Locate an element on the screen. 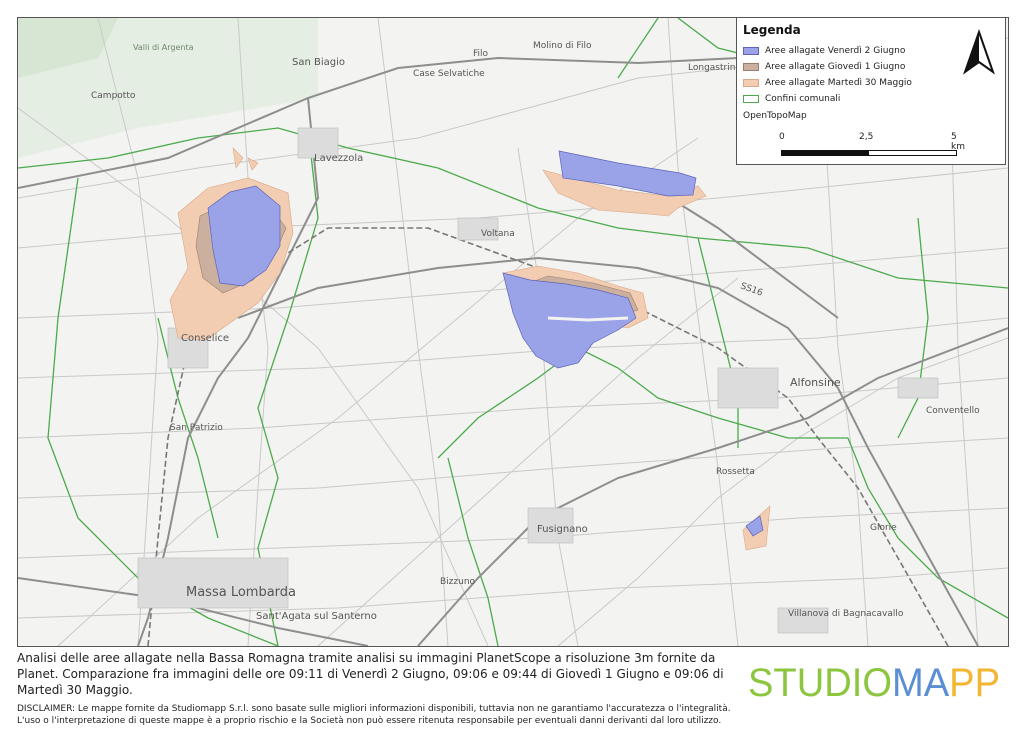  scale-tick-0: 0 is located at coordinates (782, 137).